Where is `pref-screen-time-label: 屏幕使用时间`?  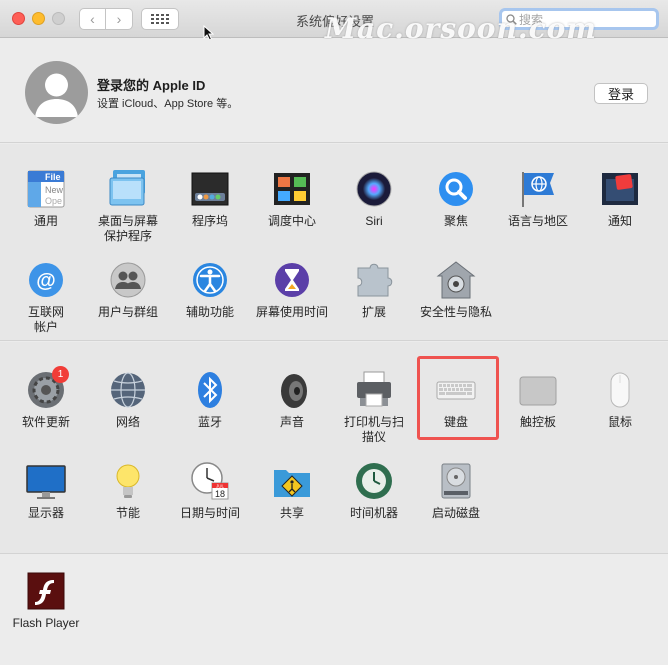 pref-screen-time-label: 屏幕使用时间 is located at coordinates (291, 312).